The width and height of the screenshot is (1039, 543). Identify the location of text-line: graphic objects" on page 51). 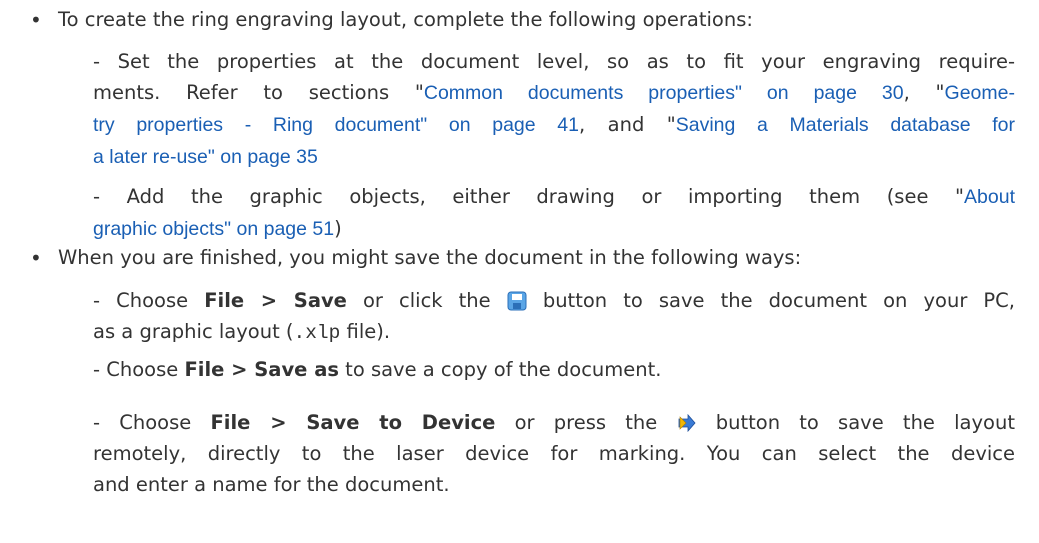
(217, 228).